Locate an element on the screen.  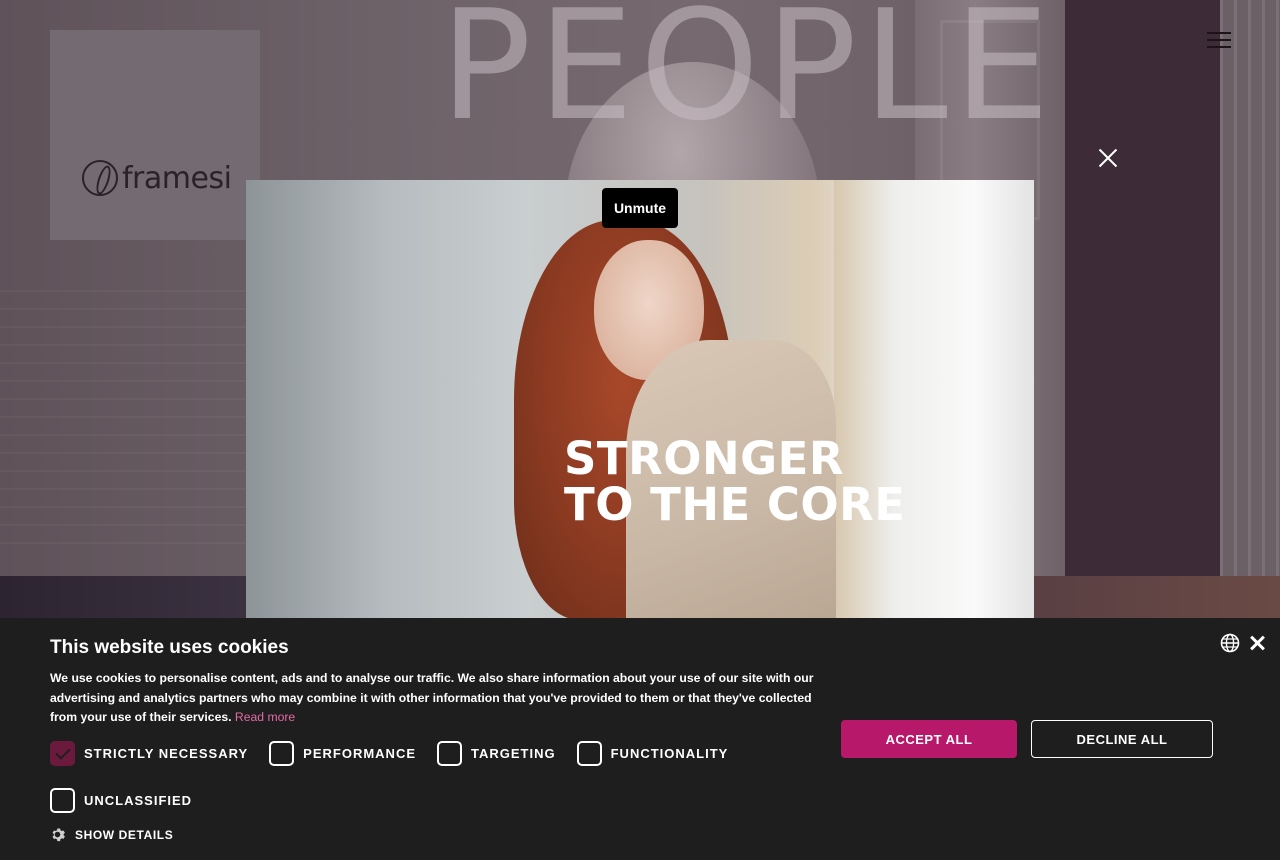
unmute-button: Unmute is located at coordinates (640, 208).